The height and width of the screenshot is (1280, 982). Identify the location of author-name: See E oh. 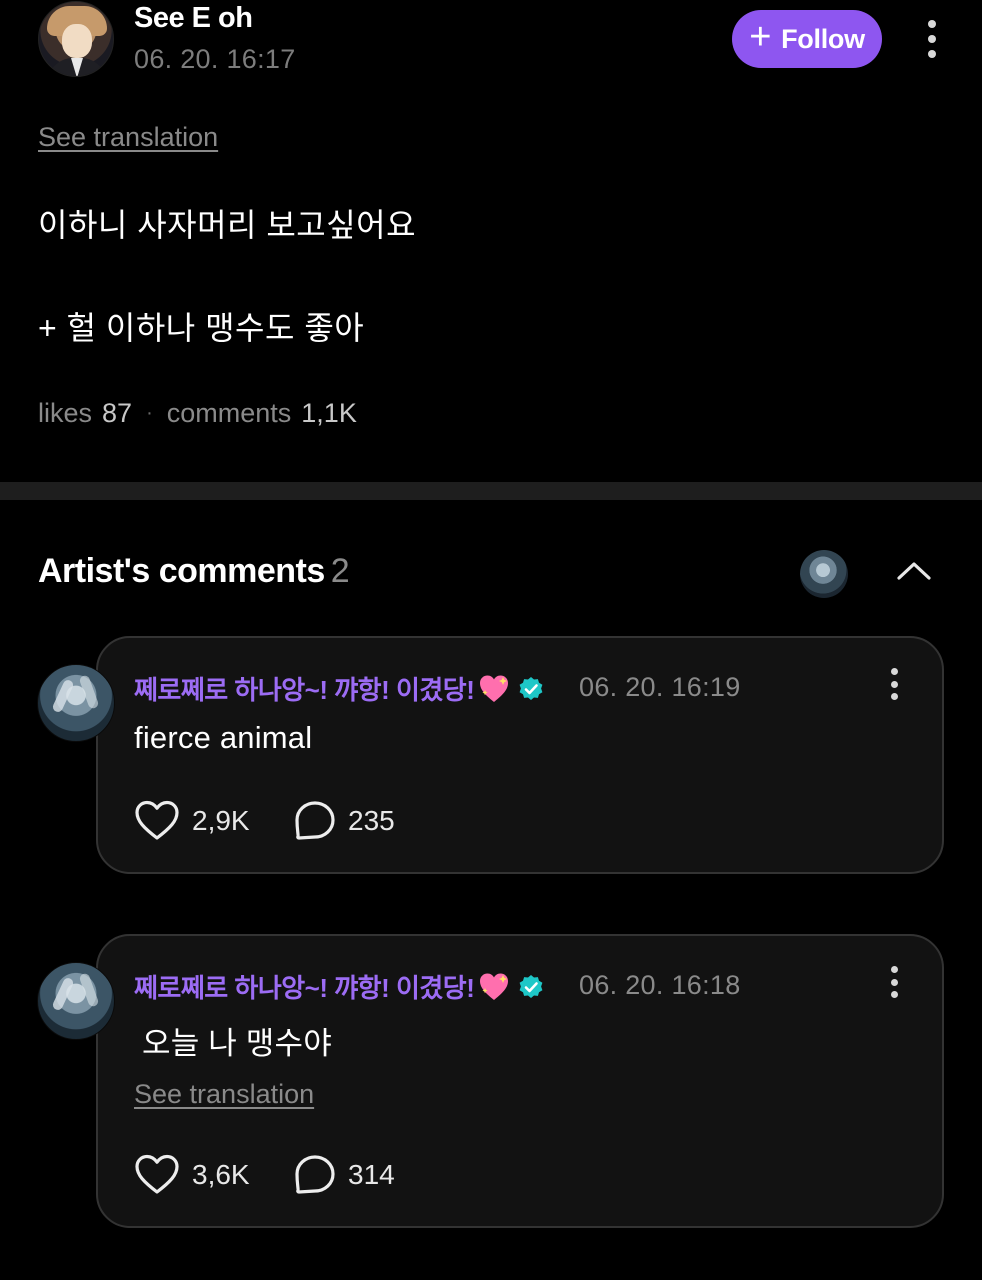
(193, 18).